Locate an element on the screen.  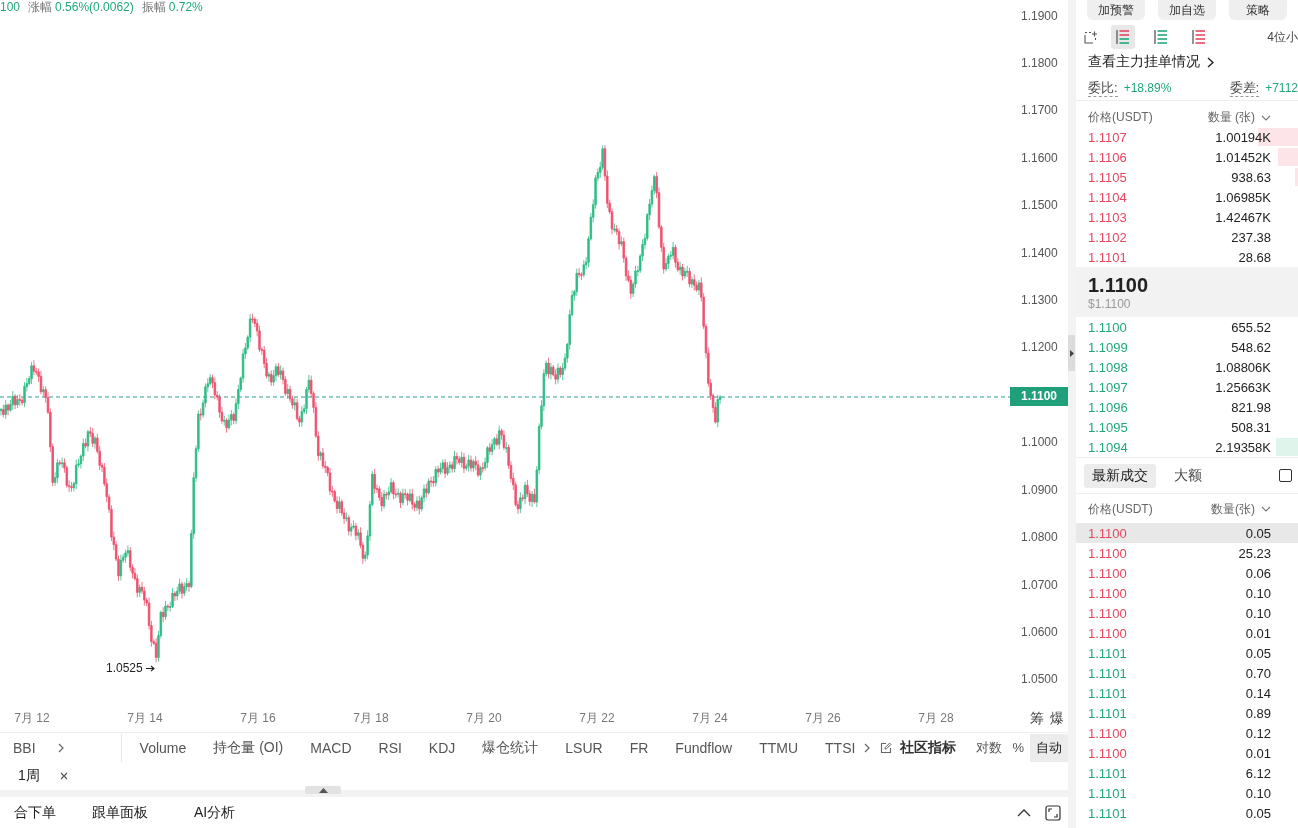
ask-amount: 938.63 is located at coordinates (1251, 177).